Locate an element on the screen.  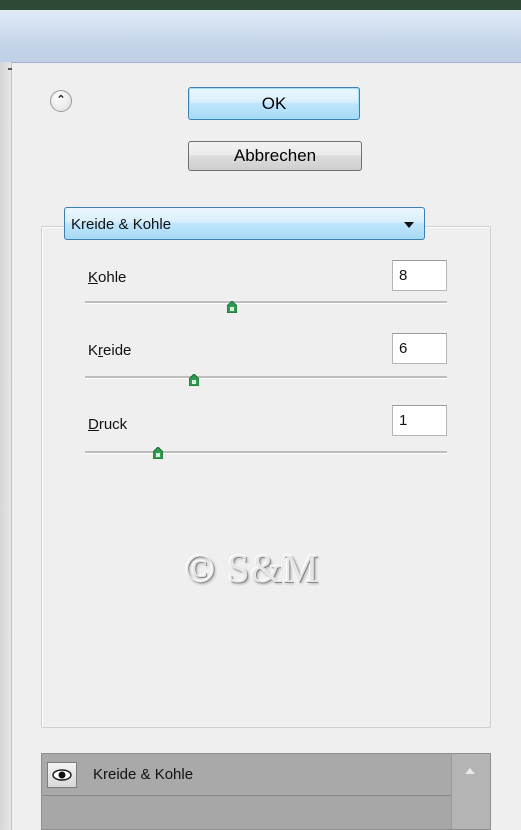
kohle-slider-track is located at coordinates (266, 302).